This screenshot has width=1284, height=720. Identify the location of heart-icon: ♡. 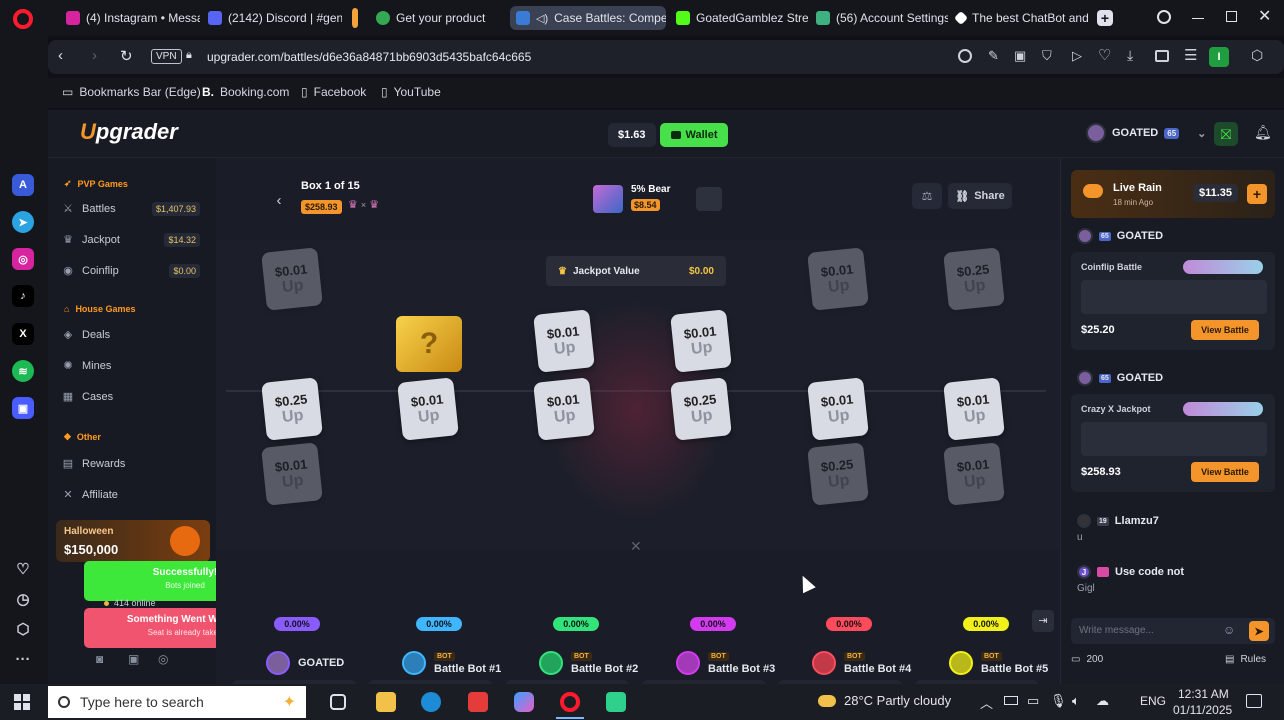
(23, 569).